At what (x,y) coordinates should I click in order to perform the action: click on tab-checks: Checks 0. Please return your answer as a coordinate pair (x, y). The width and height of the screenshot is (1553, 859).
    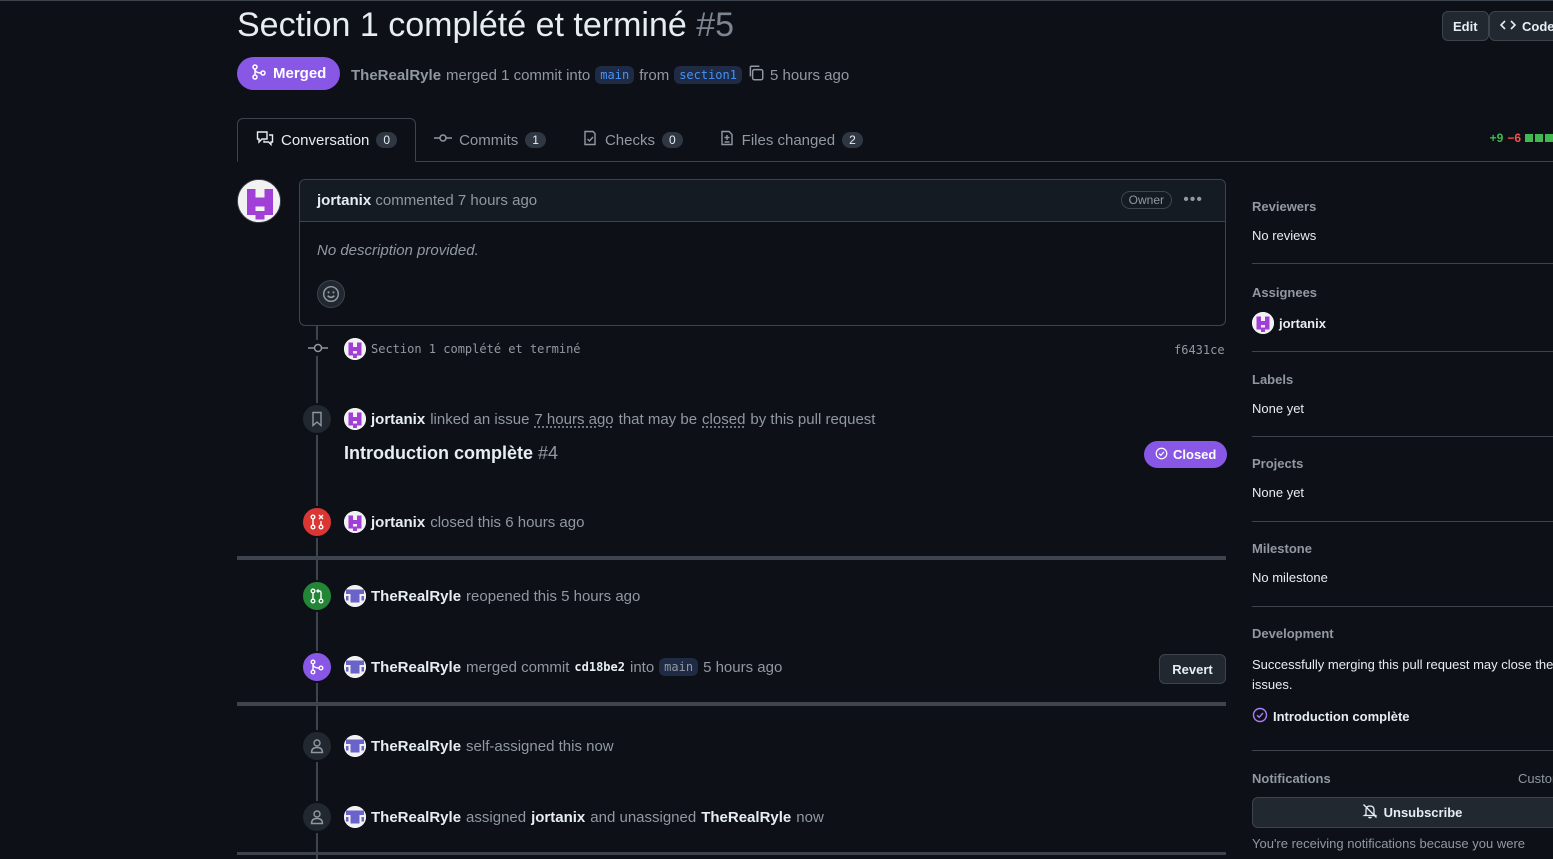
    Looking at the image, I should click on (632, 140).